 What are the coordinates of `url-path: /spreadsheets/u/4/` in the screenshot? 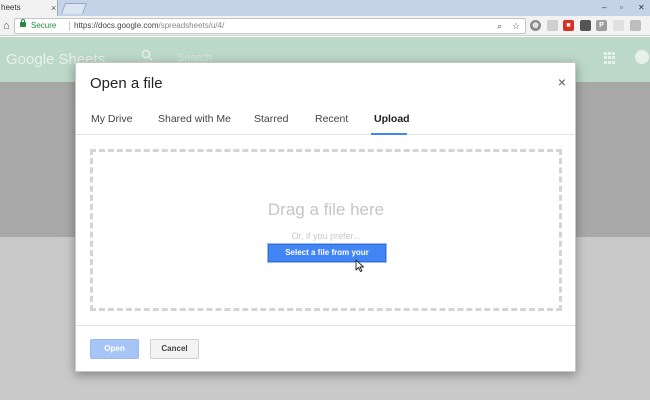 It's located at (191, 25).